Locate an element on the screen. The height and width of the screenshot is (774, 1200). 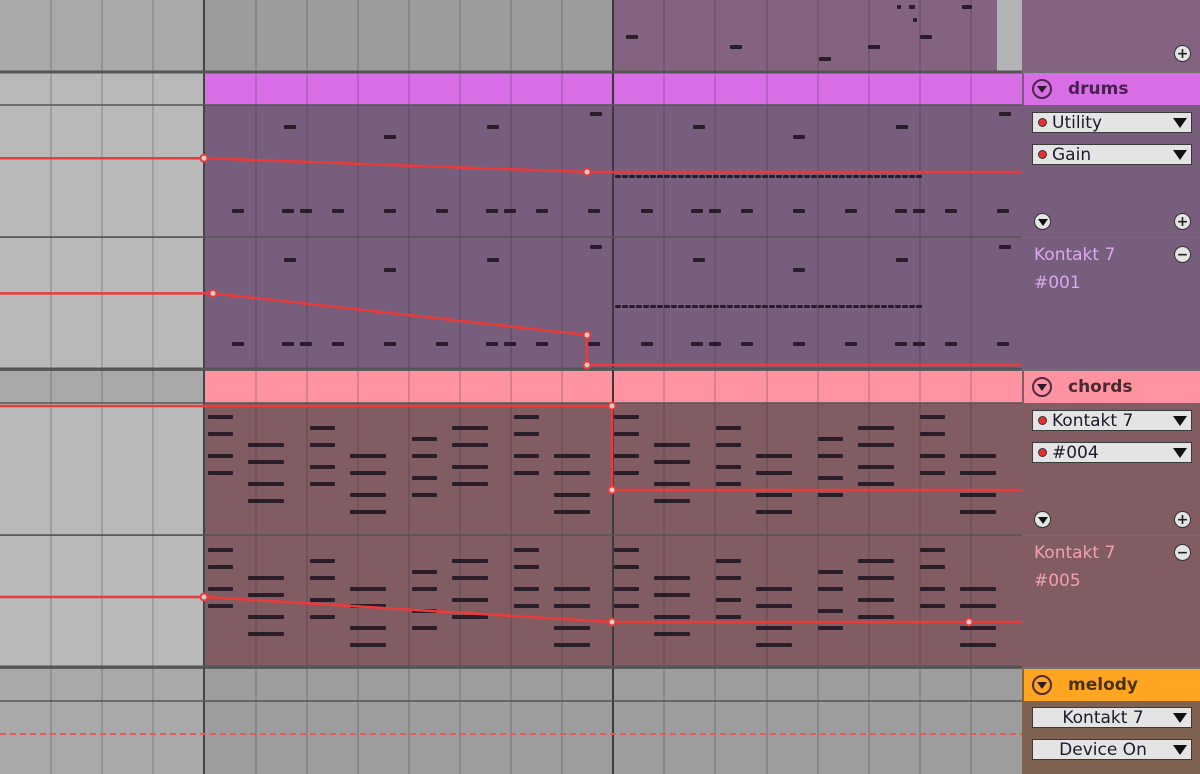
parameter-chooser-value: Gain is located at coordinates (1072, 154).